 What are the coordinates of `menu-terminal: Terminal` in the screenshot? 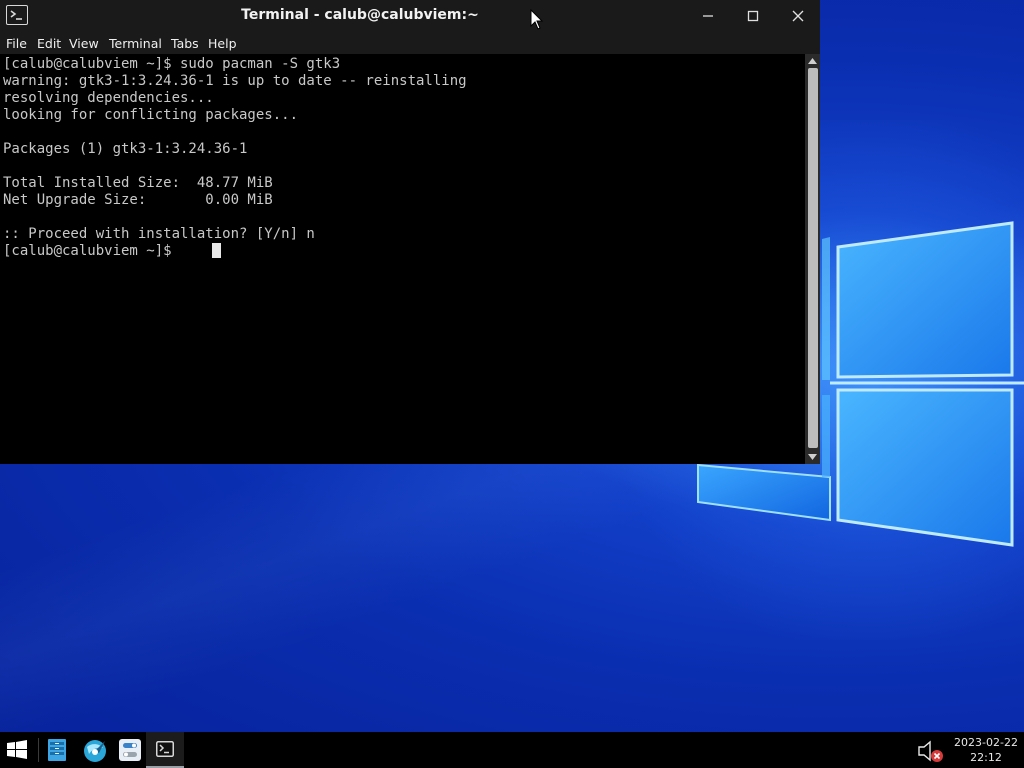 It's located at (135, 43).